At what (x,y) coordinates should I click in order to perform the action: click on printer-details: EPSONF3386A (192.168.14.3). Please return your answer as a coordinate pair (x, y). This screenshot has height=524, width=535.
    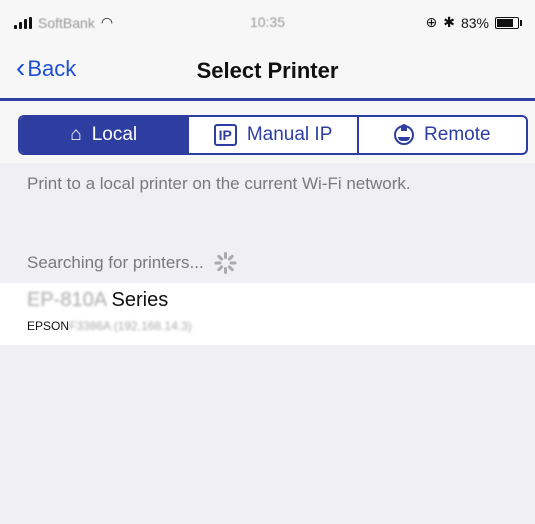
    Looking at the image, I should click on (109, 326).